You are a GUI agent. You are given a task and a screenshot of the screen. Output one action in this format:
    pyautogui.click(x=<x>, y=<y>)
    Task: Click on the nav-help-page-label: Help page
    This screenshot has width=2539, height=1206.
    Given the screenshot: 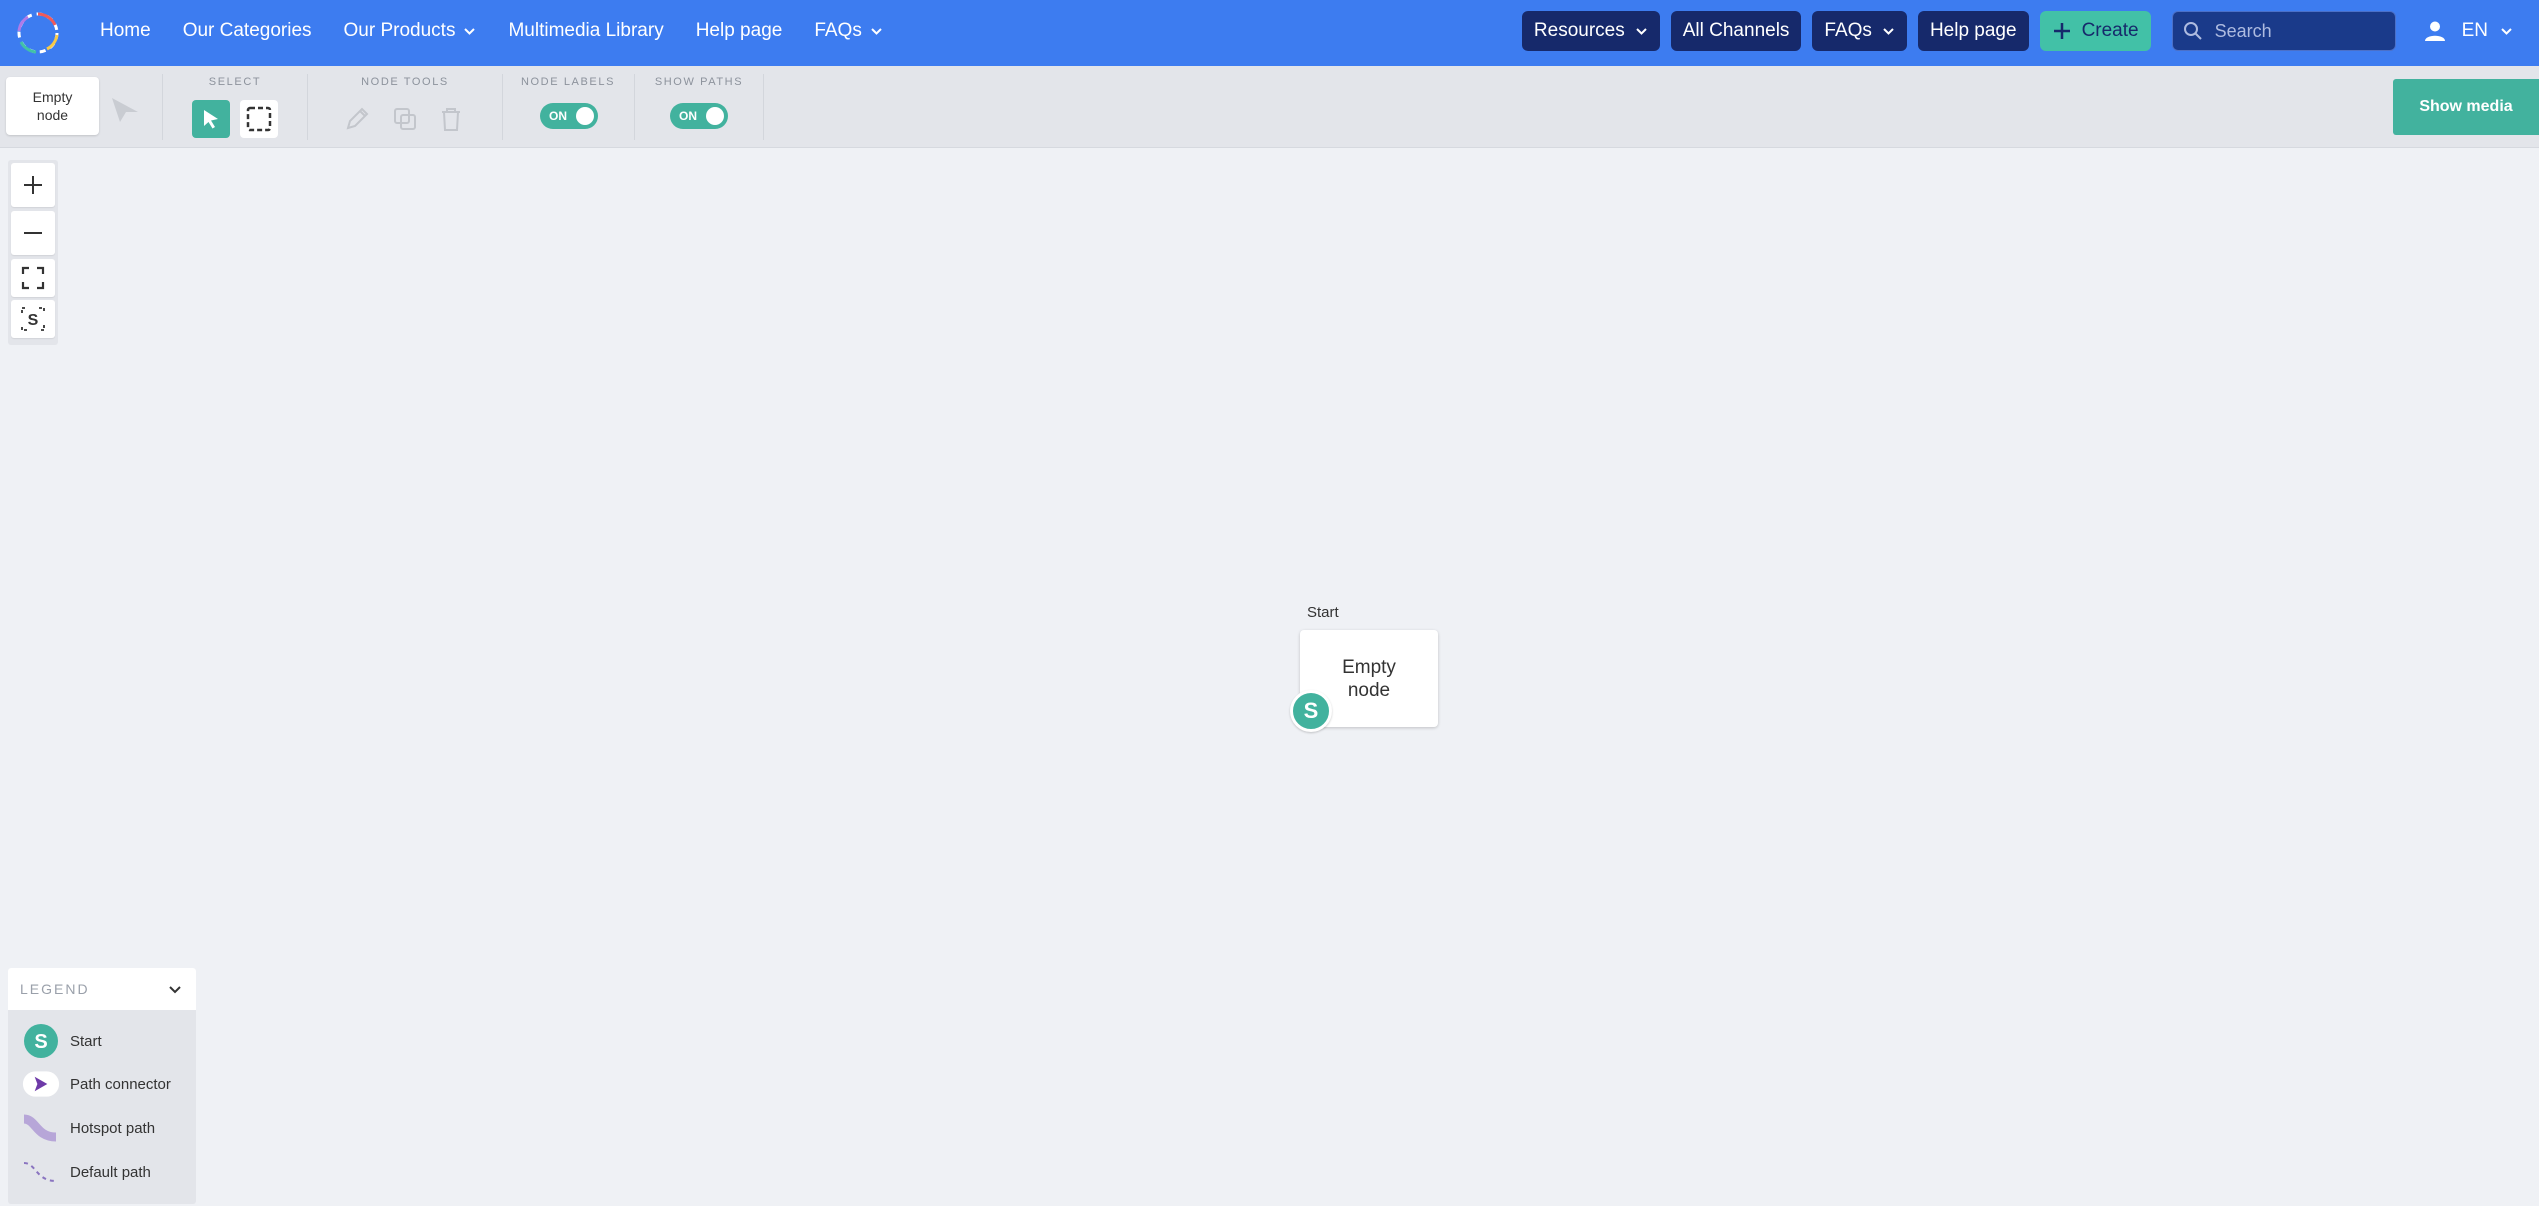 What is the action you would take?
    pyautogui.click(x=739, y=30)
    